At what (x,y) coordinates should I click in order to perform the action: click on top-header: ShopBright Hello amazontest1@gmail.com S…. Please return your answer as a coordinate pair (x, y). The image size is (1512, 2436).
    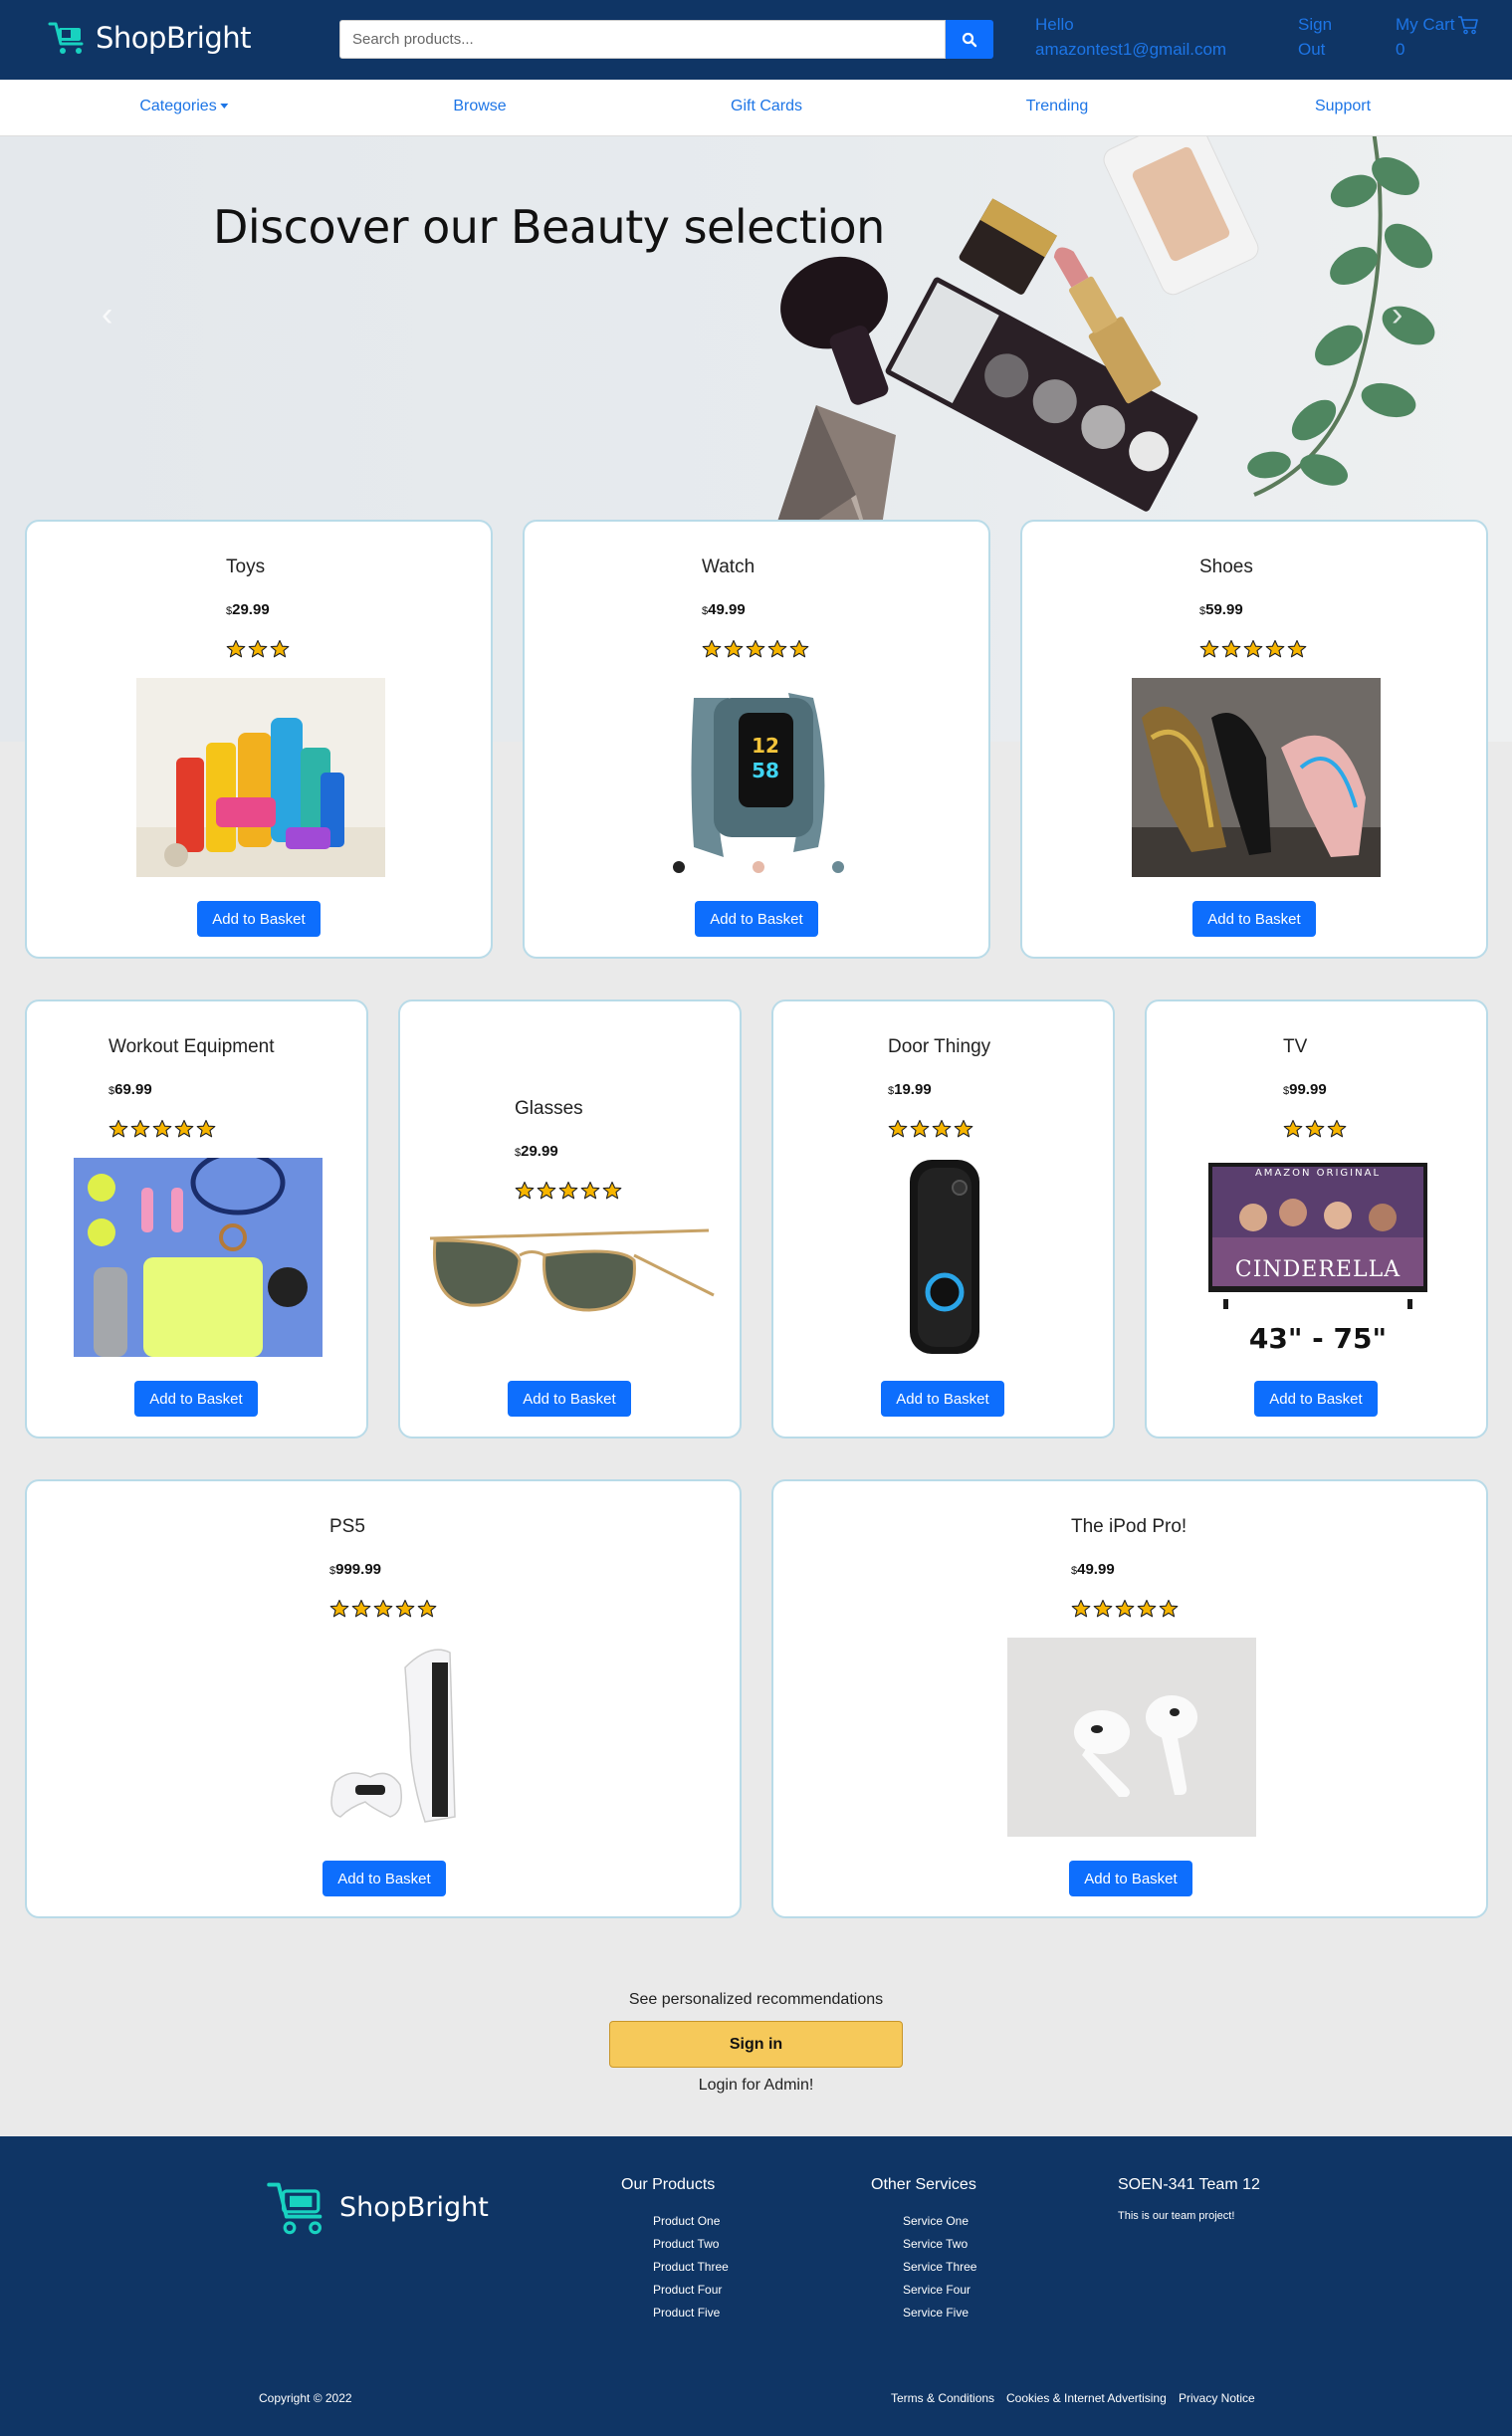
    Looking at the image, I should click on (756, 40).